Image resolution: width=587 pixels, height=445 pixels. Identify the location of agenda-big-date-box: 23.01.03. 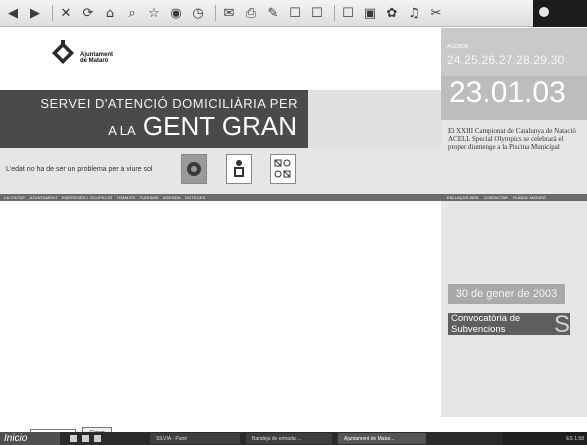
(514, 98).